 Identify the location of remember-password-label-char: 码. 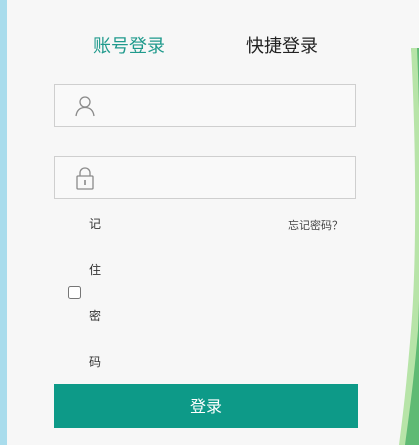
(95, 362).